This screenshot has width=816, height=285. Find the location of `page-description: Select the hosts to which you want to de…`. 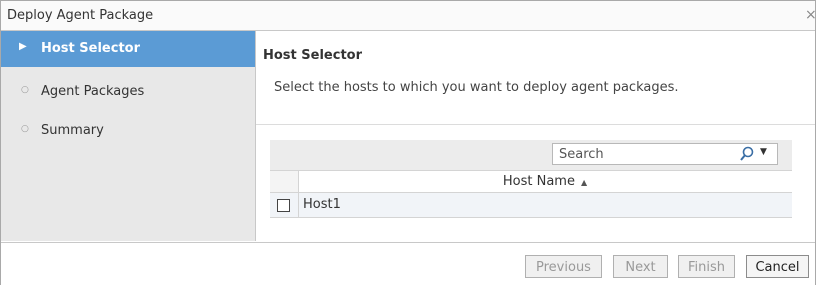

page-description: Select the hosts to which you want to de… is located at coordinates (476, 87).